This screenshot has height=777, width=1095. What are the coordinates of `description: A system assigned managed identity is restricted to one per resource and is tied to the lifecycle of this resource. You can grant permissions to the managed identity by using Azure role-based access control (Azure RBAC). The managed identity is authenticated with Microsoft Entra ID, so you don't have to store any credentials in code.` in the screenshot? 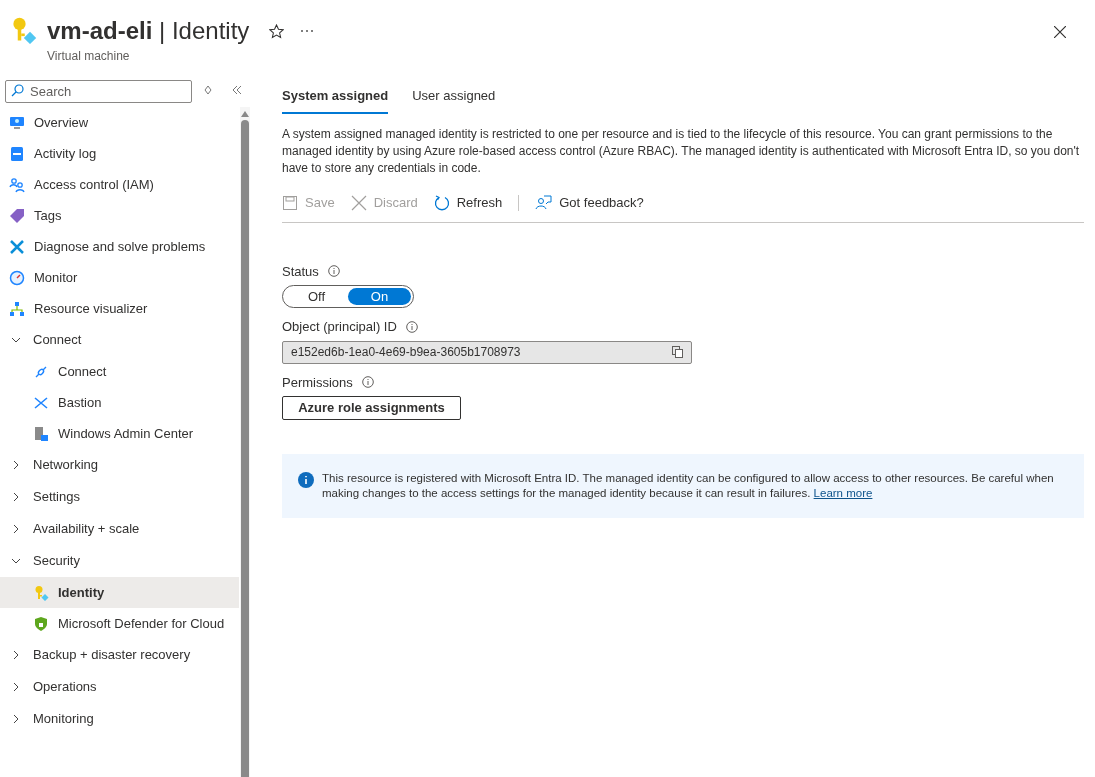 It's located at (681, 151).